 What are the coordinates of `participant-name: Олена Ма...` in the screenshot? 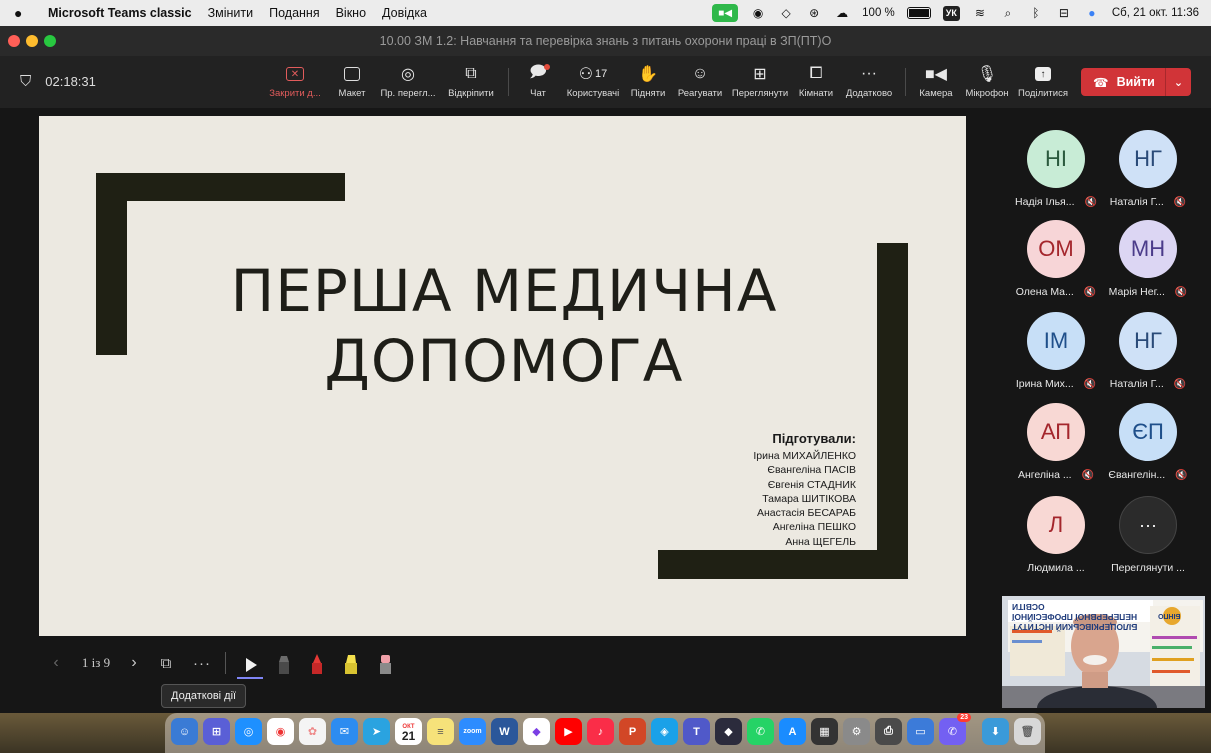 It's located at (1044, 292).